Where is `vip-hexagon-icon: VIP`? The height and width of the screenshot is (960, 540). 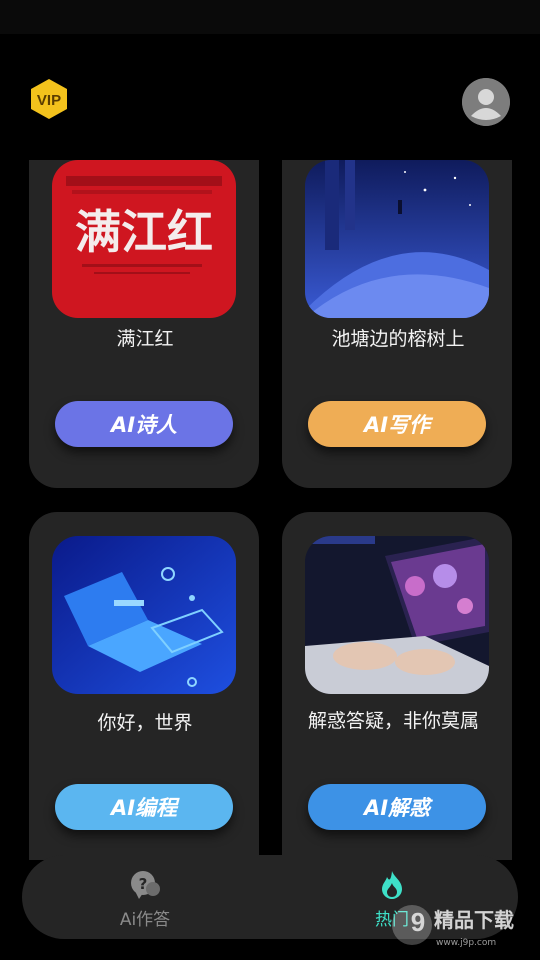 vip-hexagon-icon: VIP is located at coordinates (49, 99).